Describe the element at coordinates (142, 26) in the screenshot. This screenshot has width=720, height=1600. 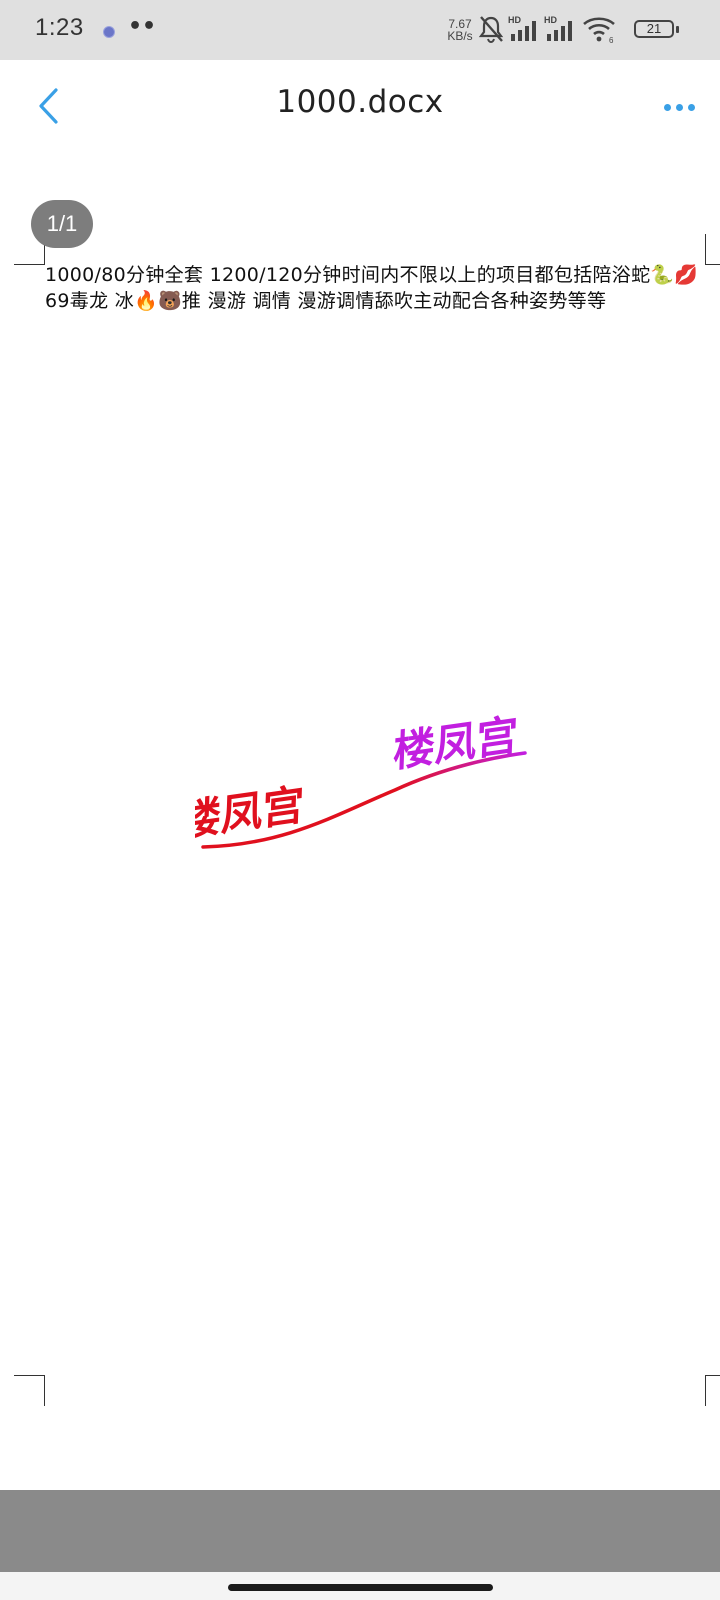
I see `notification-more-dots: ••` at that location.